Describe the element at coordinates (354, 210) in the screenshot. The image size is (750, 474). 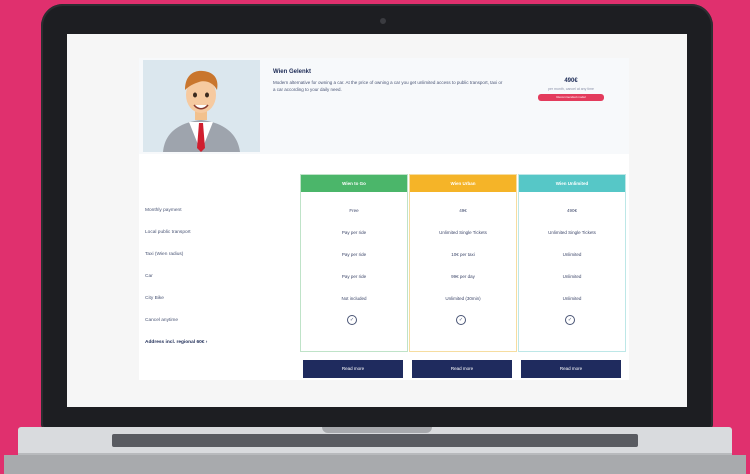
I see `plan-cell: Free` at that location.